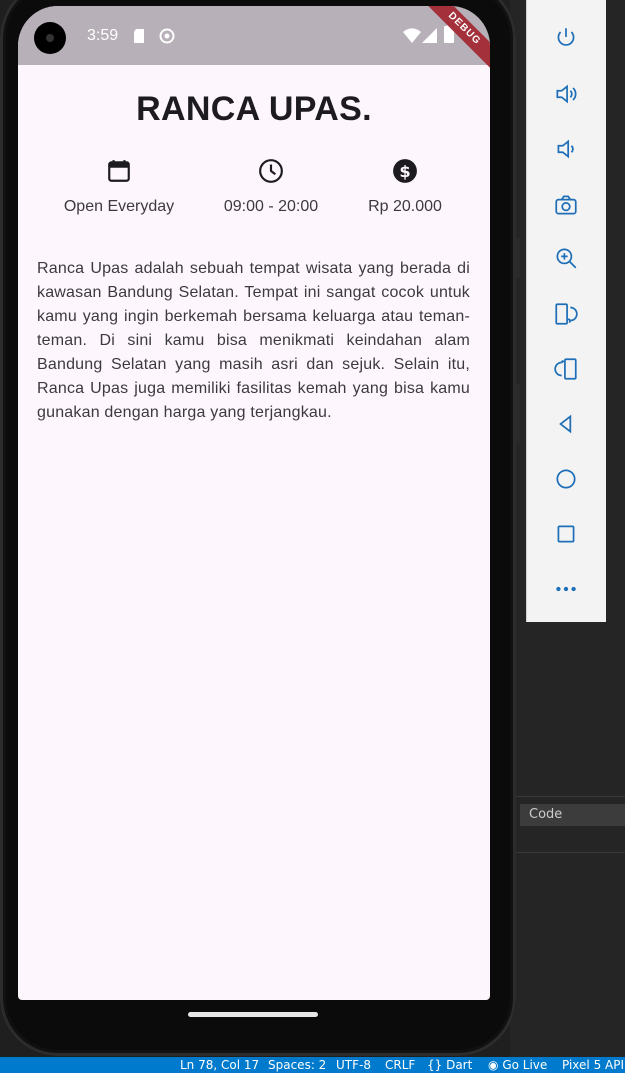 This screenshot has height=1073, width=625. I want to click on camera-icon, so click(566, 205).